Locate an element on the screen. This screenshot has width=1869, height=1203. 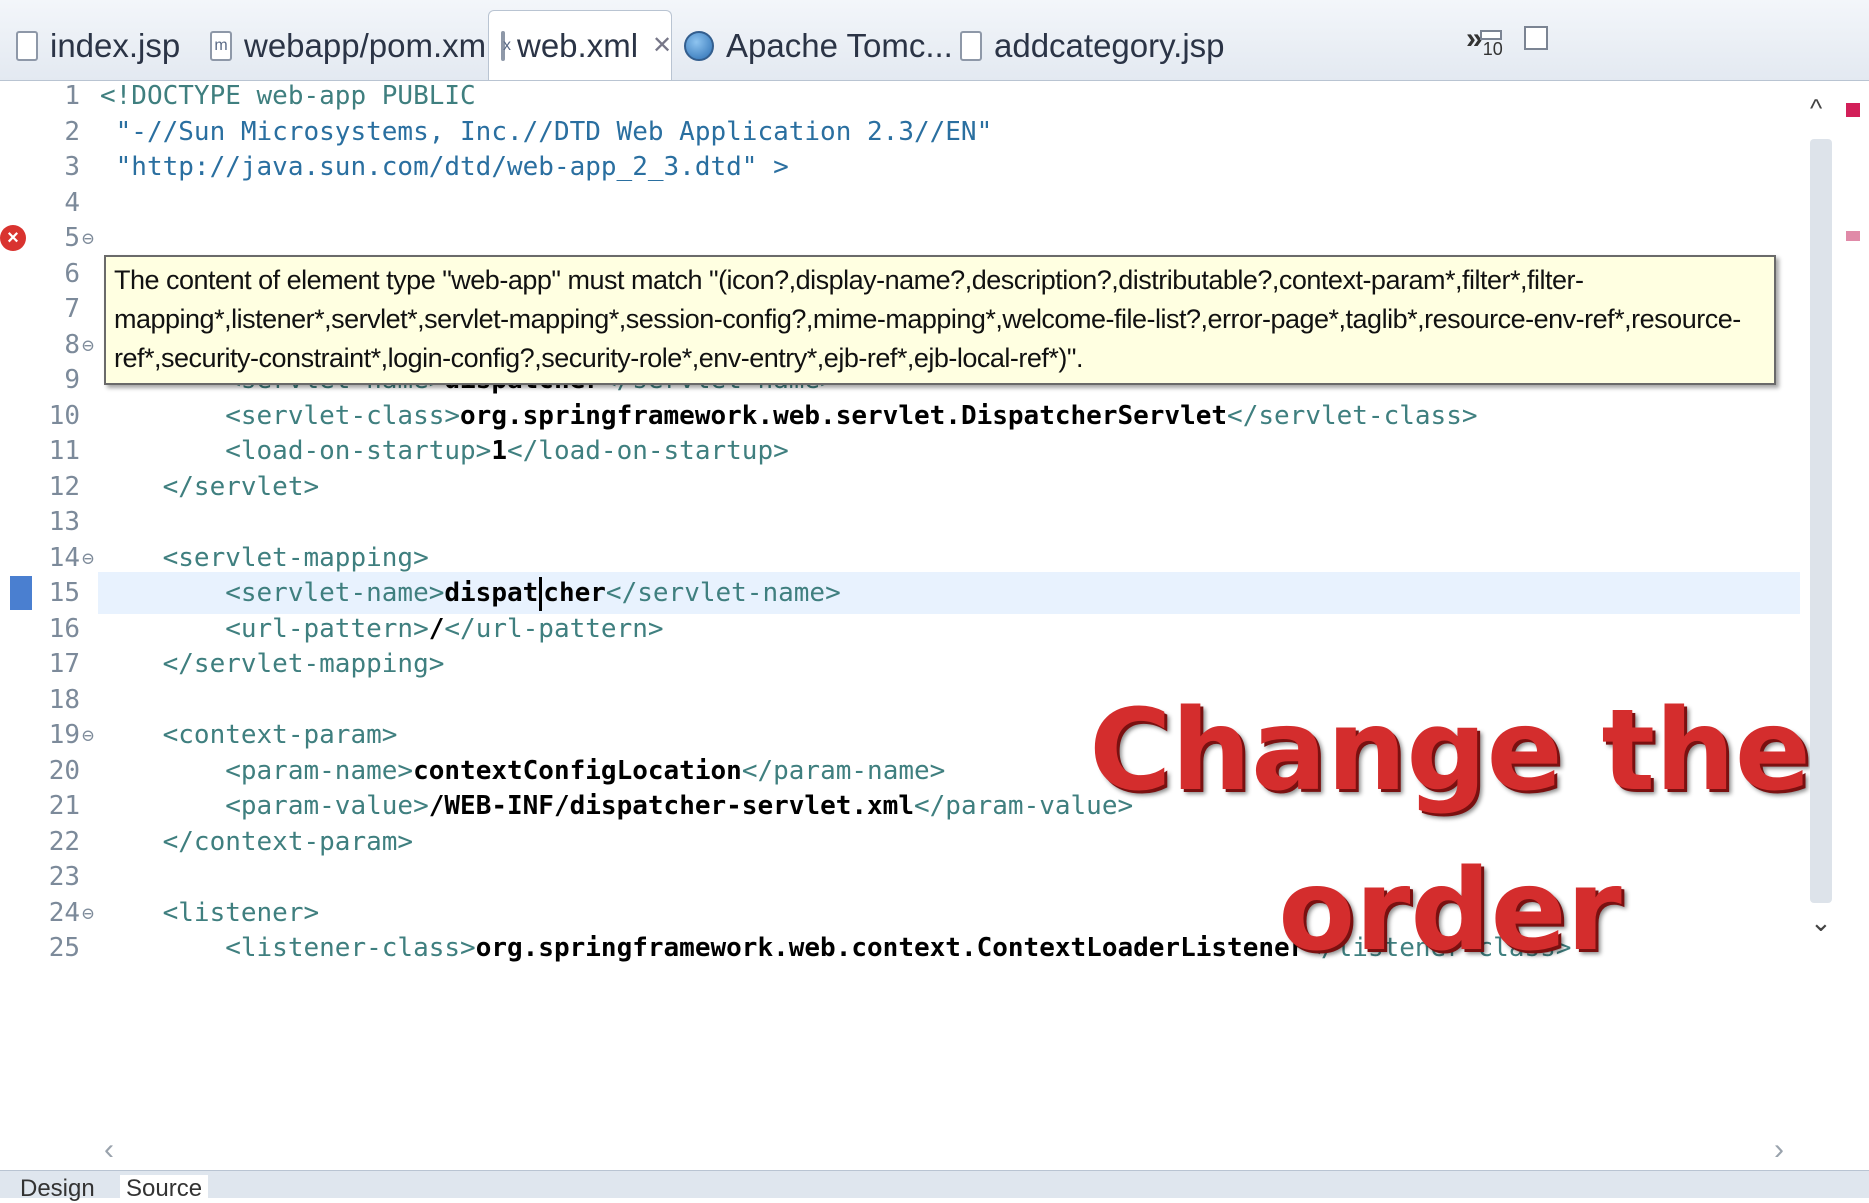
globe-icon is located at coordinates (699, 46).